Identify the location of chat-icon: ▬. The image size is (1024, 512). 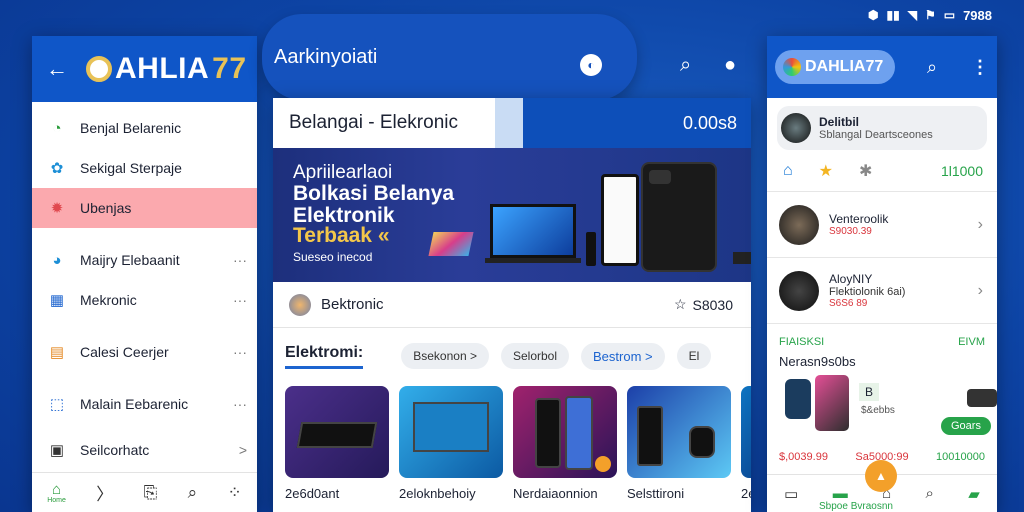
(840, 493).